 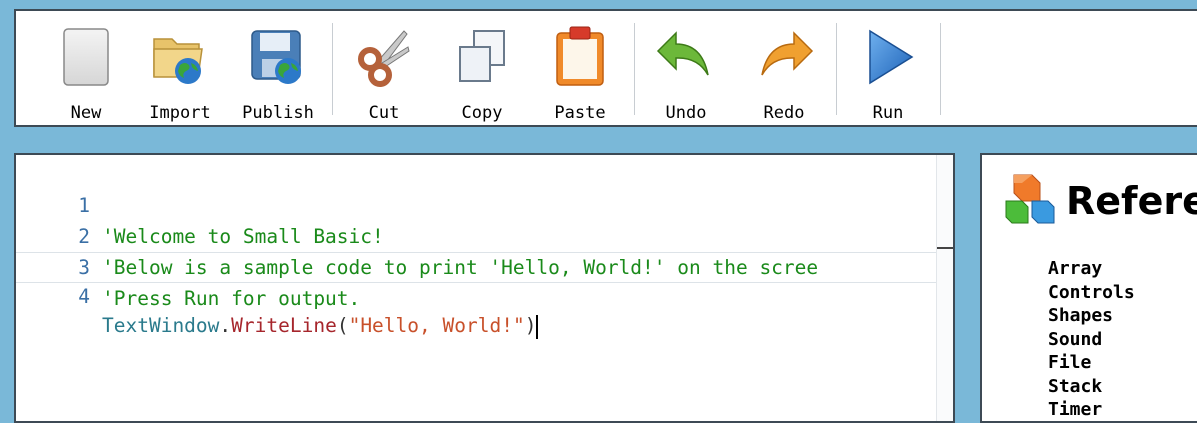 I want to click on reference-item-controls: Controls, so click(x=1091, y=293).